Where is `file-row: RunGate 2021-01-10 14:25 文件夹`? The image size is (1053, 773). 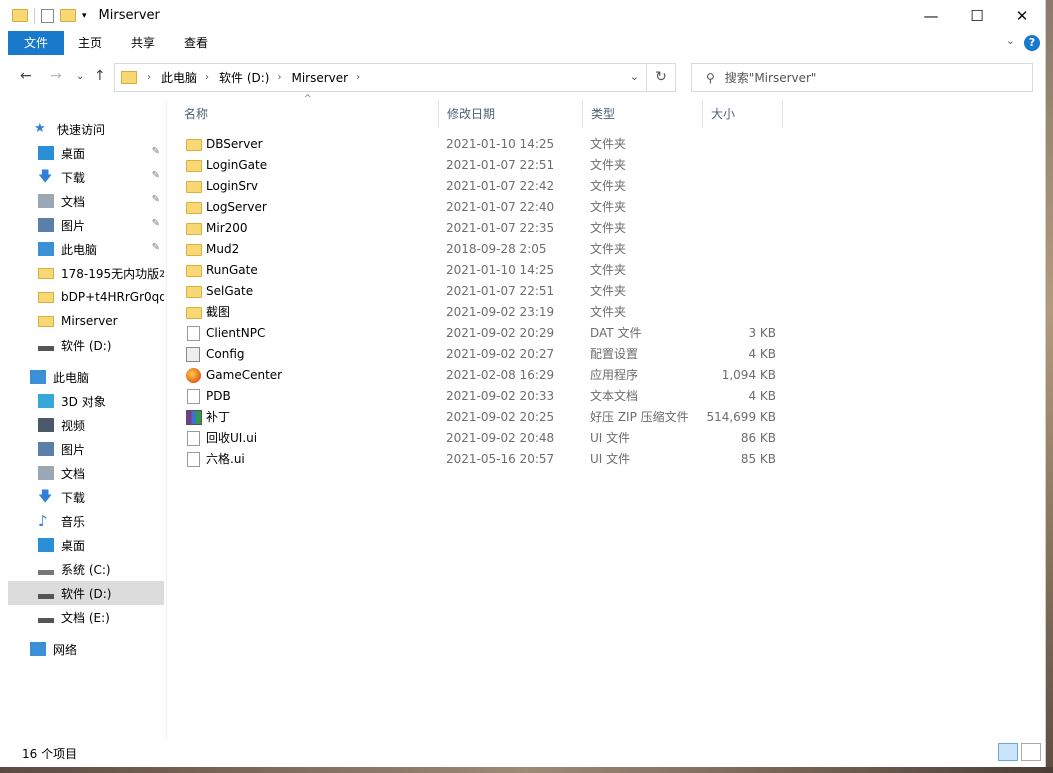
file-row: RunGate 2021-01-10 14:25 文件夹 is located at coordinates (484, 270).